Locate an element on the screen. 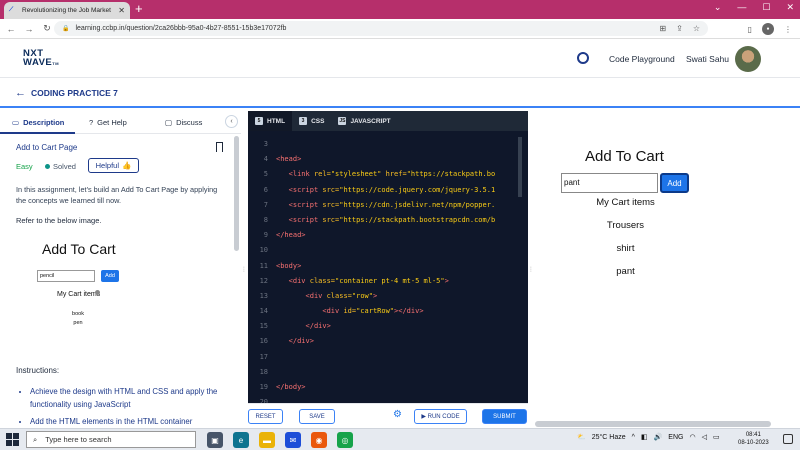 This screenshot has height=450, width=800. speaker-icon: ◁ is located at coordinates (704, 437).